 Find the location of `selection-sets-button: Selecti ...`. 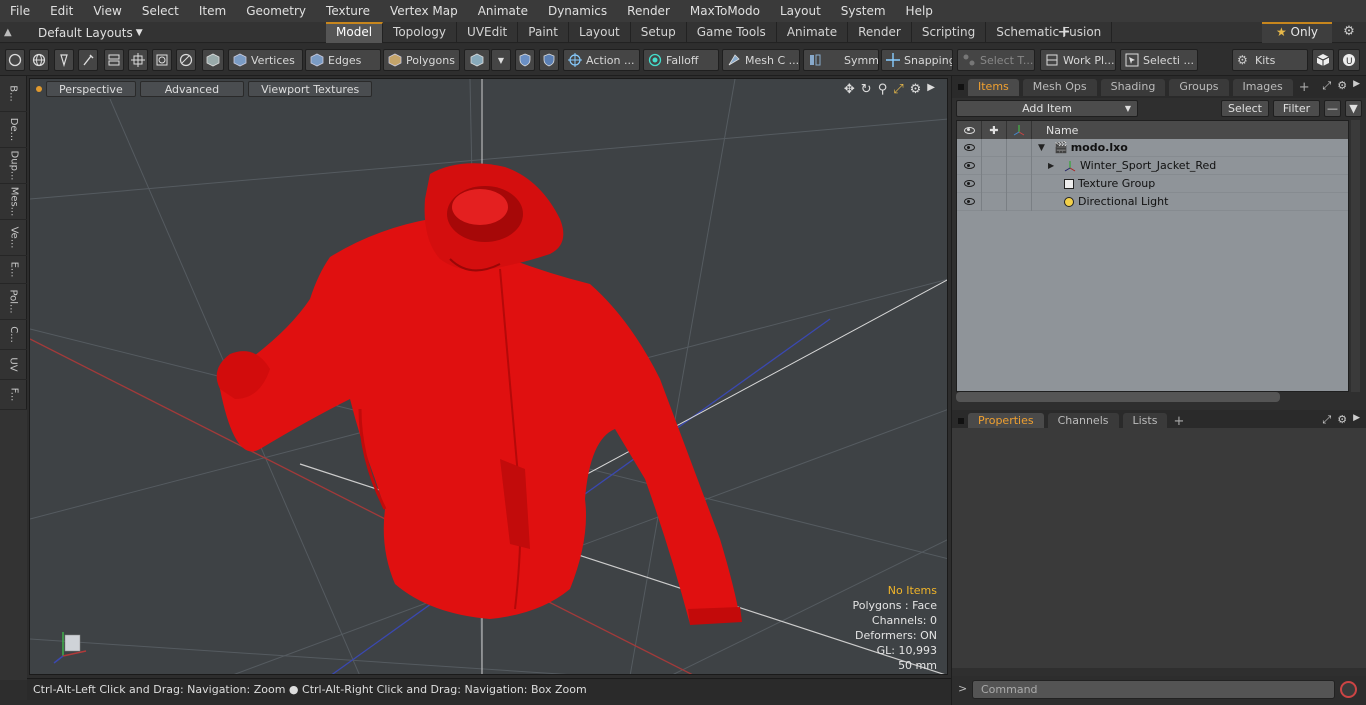

selection-sets-button: Selecti ... is located at coordinates (1159, 60).